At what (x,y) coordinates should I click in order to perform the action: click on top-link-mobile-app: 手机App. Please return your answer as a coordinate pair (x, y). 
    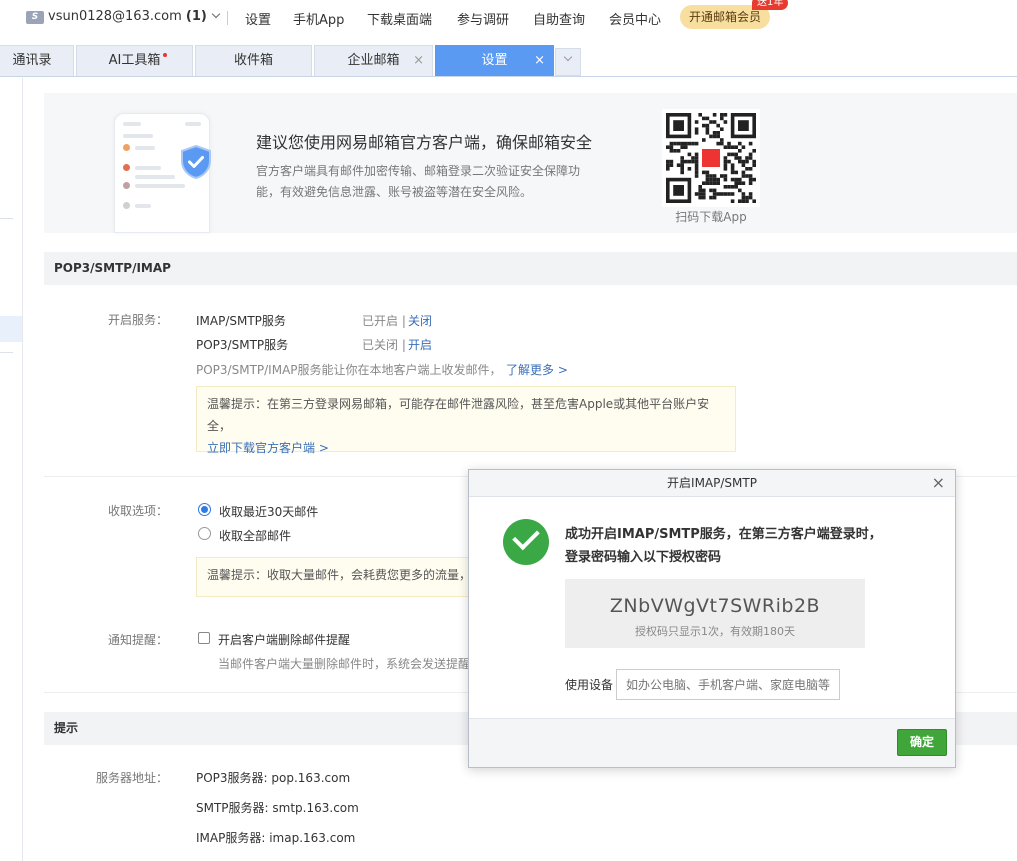
    Looking at the image, I should click on (318, 18).